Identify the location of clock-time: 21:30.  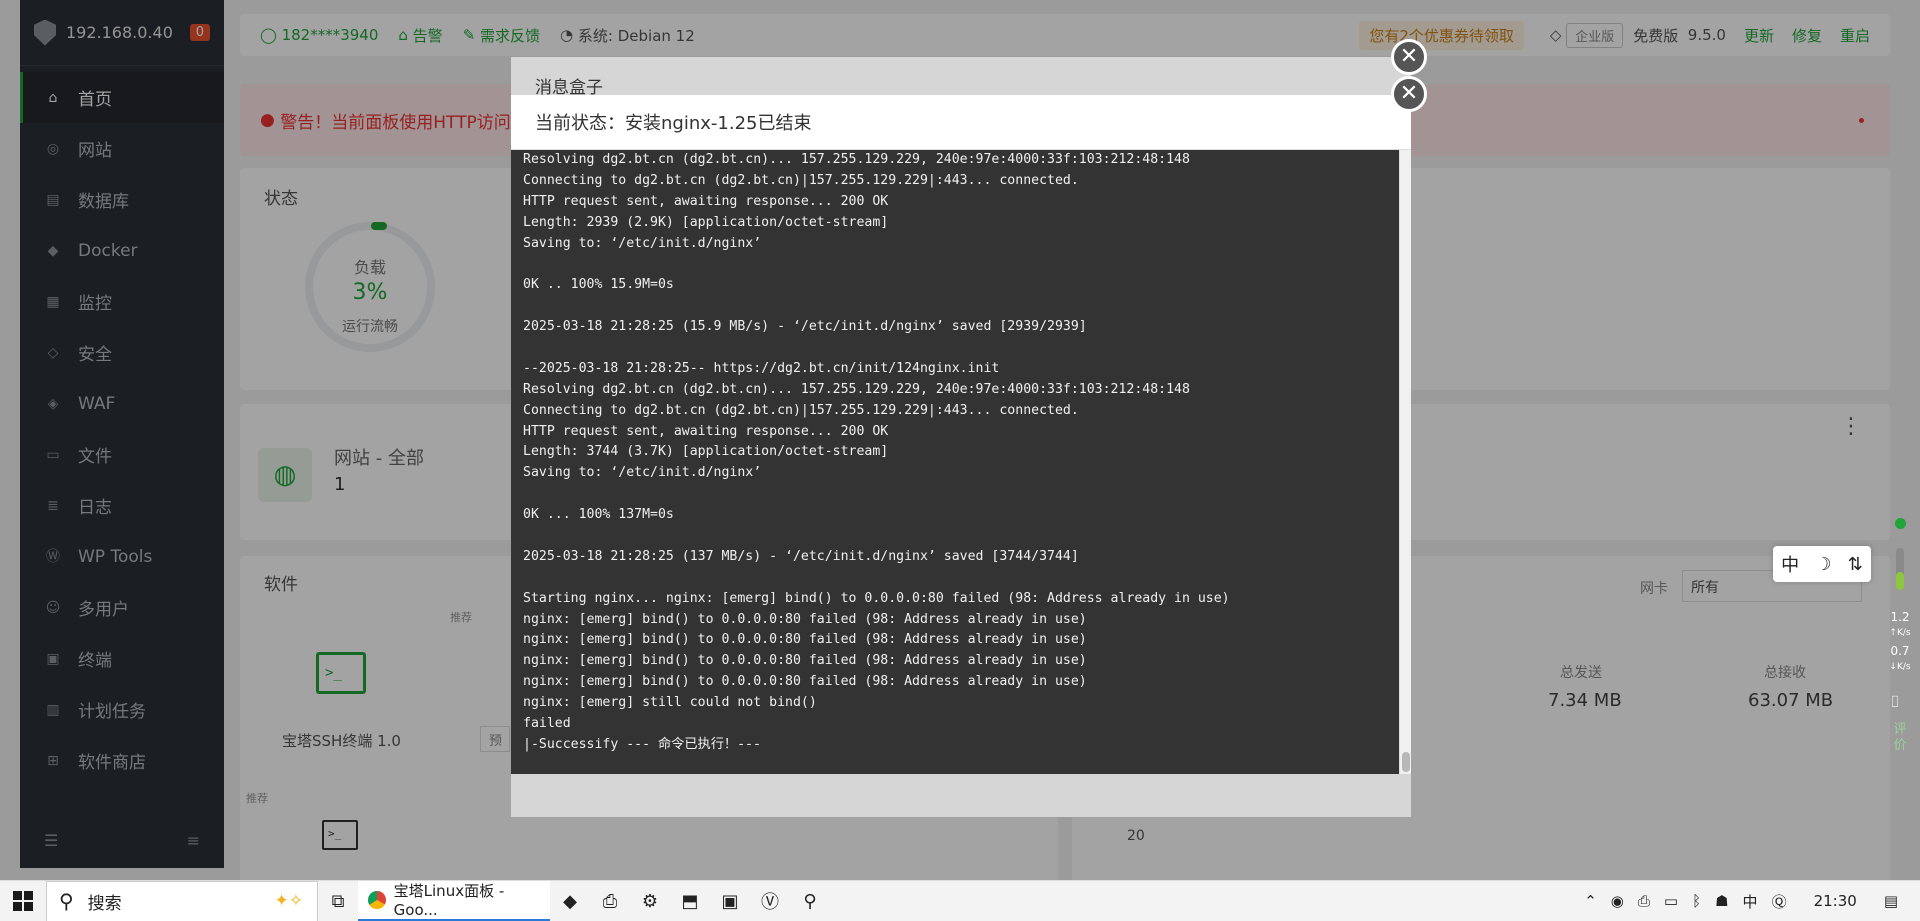
(1835, 901).